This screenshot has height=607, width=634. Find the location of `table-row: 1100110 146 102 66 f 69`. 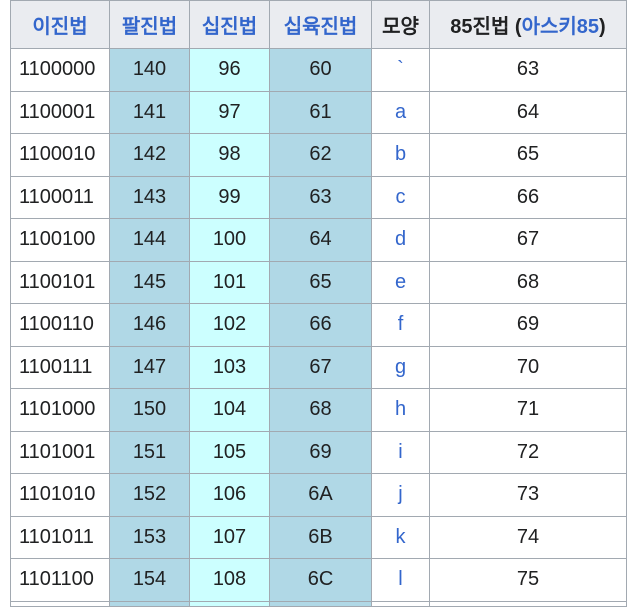

table-row: 1100110 146 102 66 f 69 is located at coordinates (318, 325).